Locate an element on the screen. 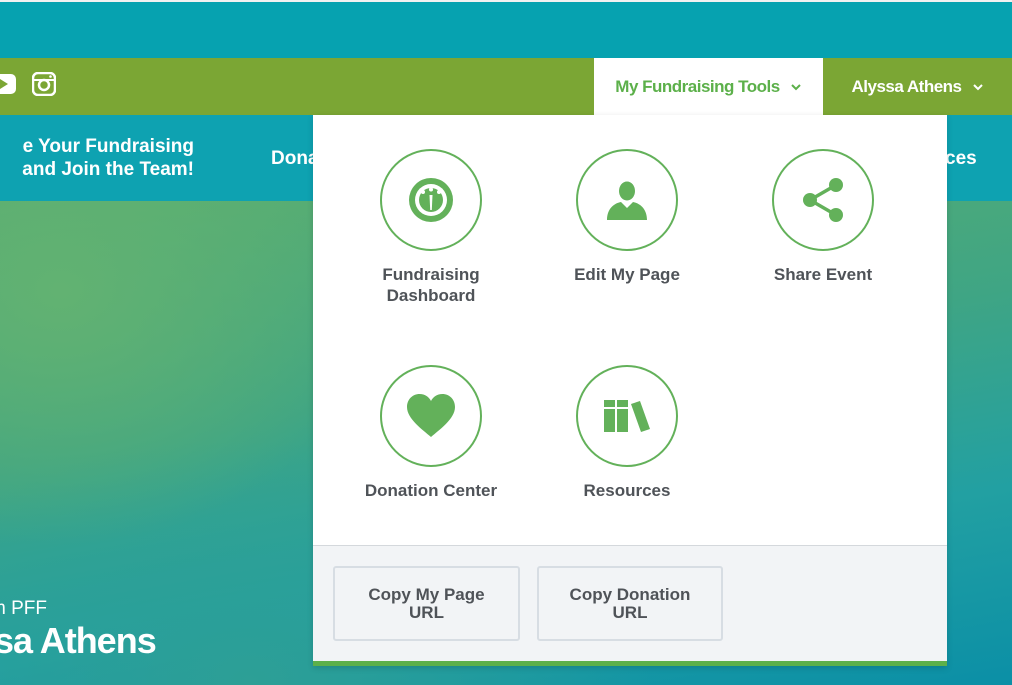 The width and height of the screenshot is (1012, 685). tool-share-event: Share Event is located at coordinates (823, 217).